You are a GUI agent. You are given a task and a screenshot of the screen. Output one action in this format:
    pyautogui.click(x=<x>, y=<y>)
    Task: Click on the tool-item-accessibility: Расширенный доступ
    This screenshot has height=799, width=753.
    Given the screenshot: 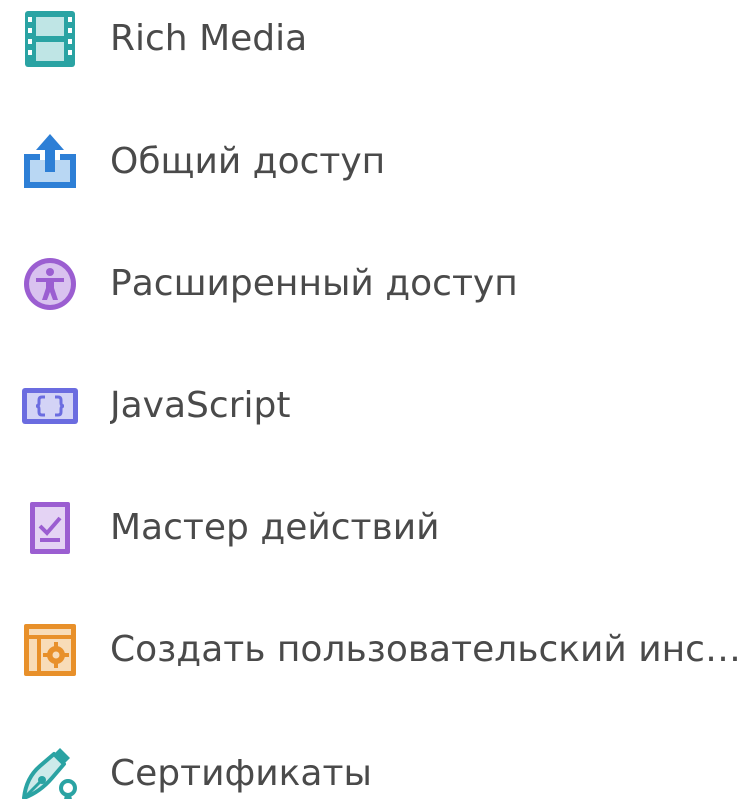 What is the action you would take?
    pyautogui.click(x=376, y=284)
    